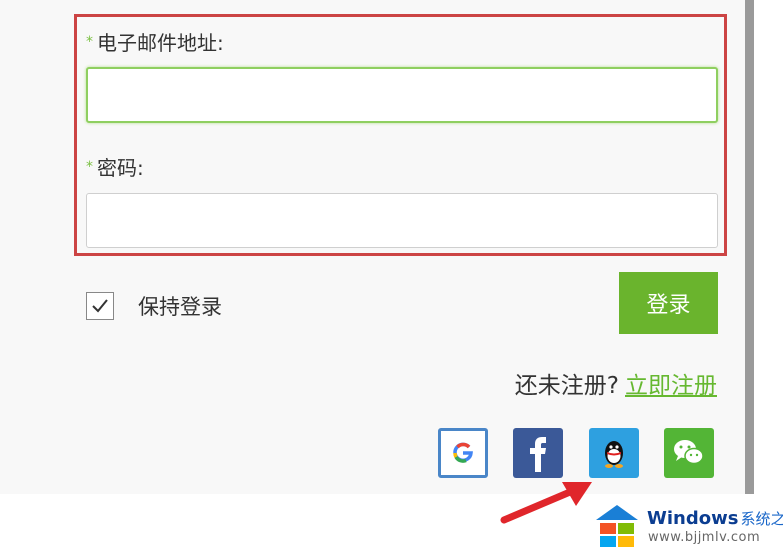  I want to click on wechat-icon, so click(689, 452).